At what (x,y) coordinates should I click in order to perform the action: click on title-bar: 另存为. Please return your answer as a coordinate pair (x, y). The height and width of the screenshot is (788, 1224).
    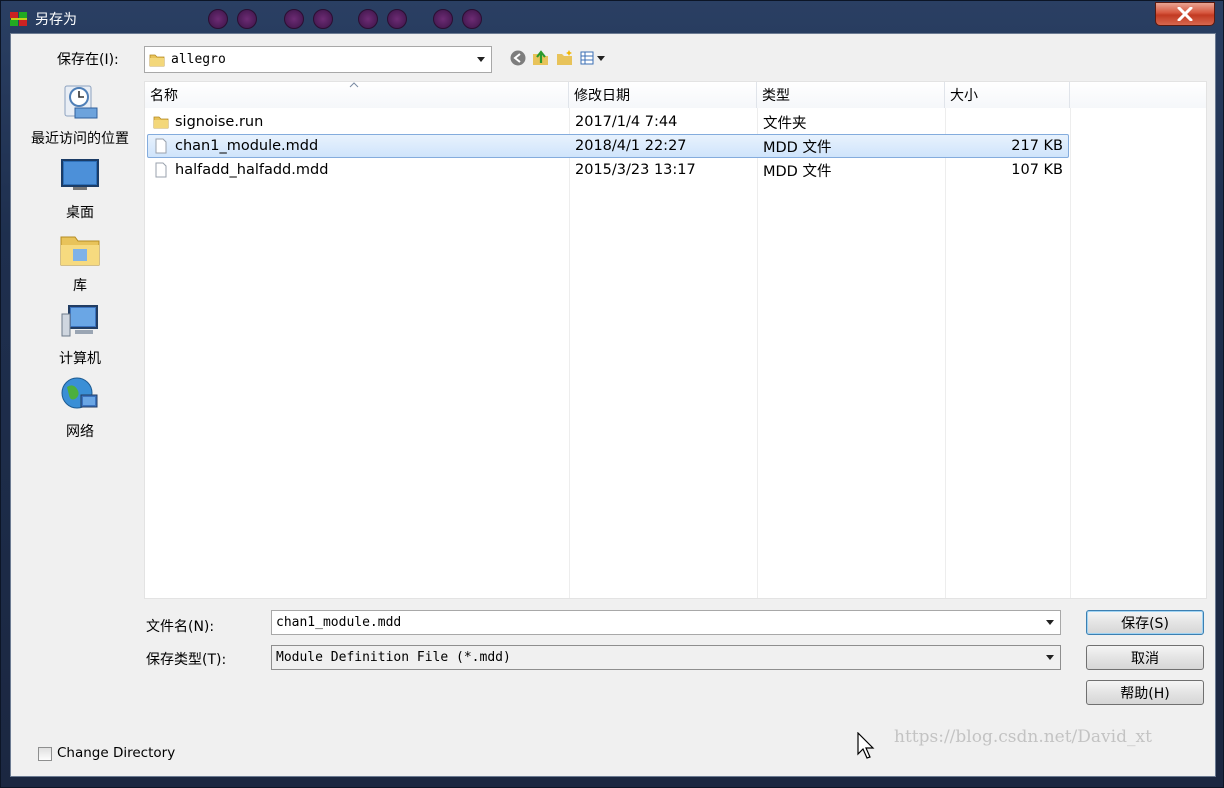
    Looking at the image, I should click on (43, 19).